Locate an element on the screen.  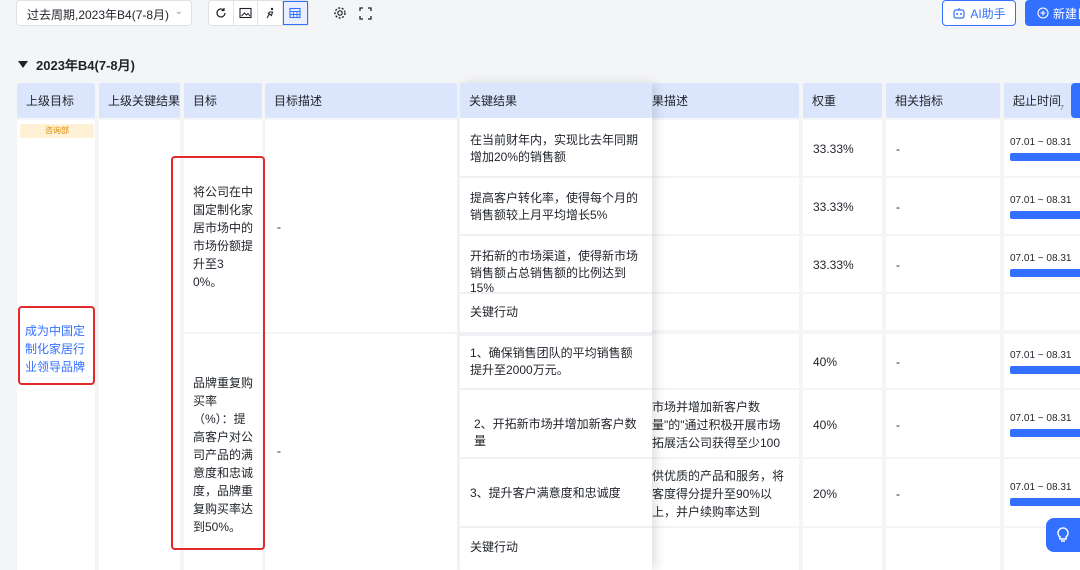
header-parent-objective: 上级目标 is located at coordinates (56, 100).